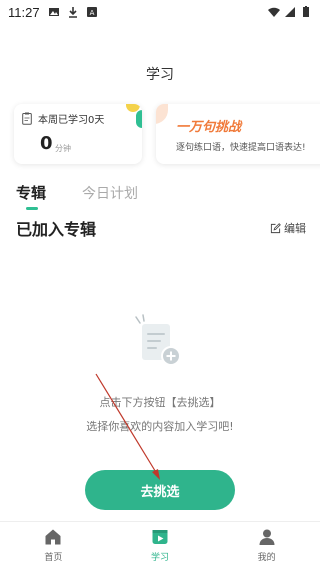  What do you see at coordinates (160, 536) in the screenshot?
I see `study-icon` at bounding box center [160, 536].